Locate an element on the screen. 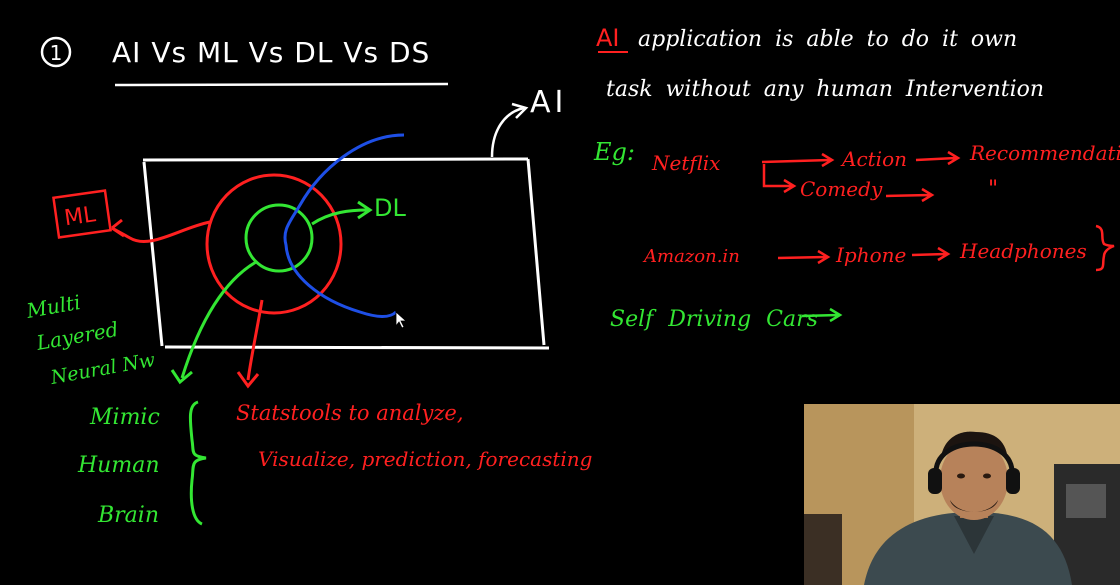  netflix-action-arrow is located at coordinates (798, 160).